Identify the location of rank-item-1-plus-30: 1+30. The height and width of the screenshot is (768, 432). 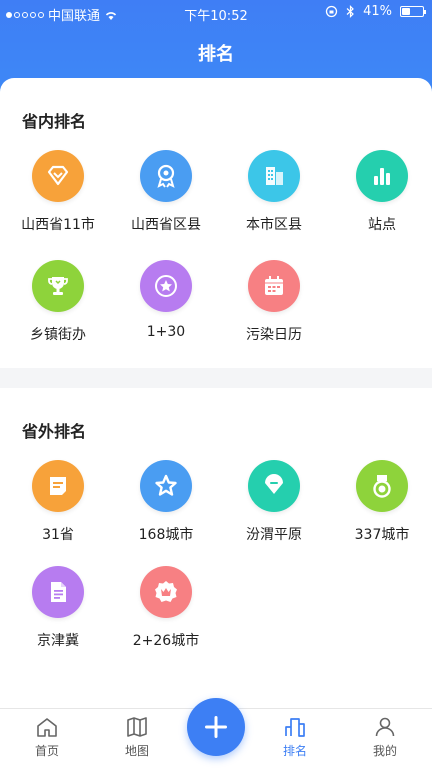
(166, 305).